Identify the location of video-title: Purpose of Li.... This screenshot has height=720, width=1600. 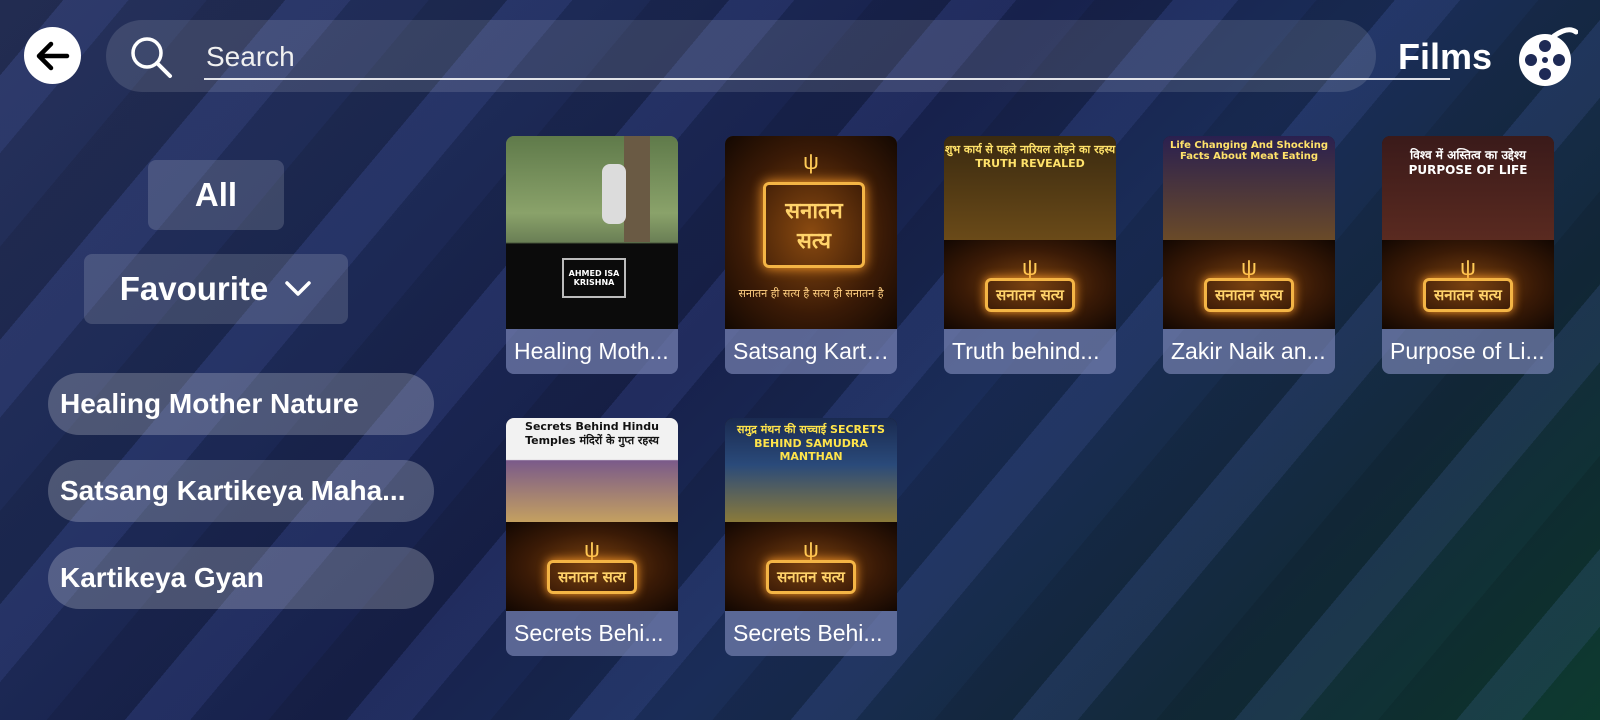
(1468, 351).